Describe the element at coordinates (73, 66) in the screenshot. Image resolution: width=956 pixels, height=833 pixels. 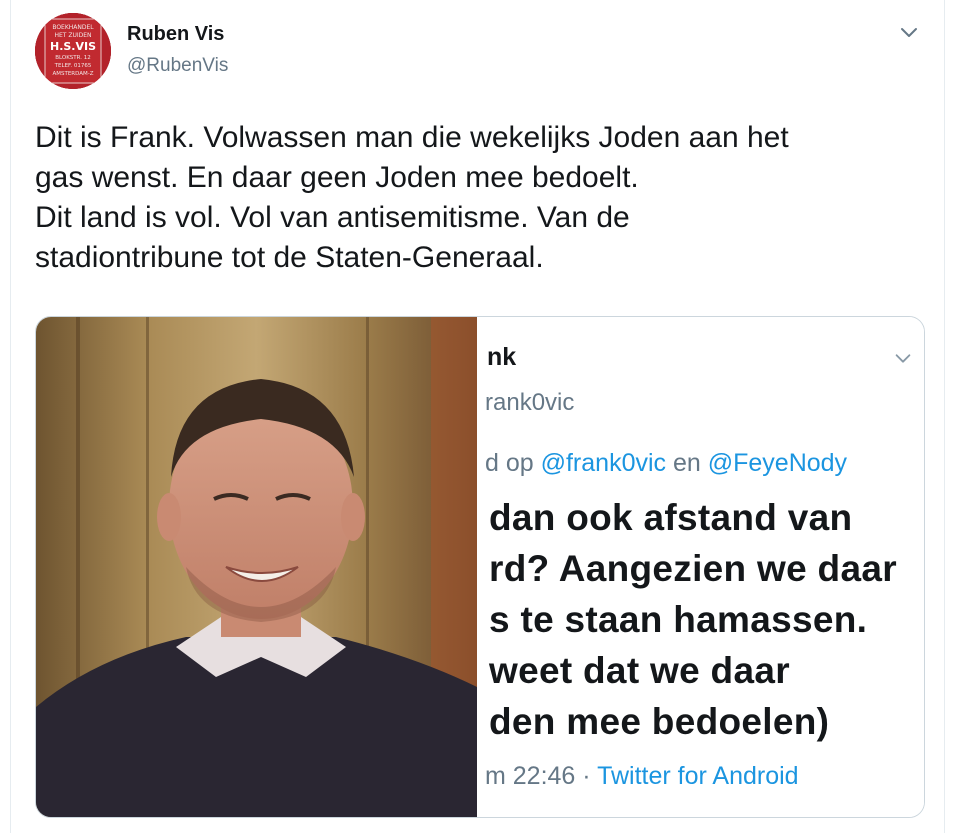
I see `avatar-text-4: TELEF. 01765` at that location.